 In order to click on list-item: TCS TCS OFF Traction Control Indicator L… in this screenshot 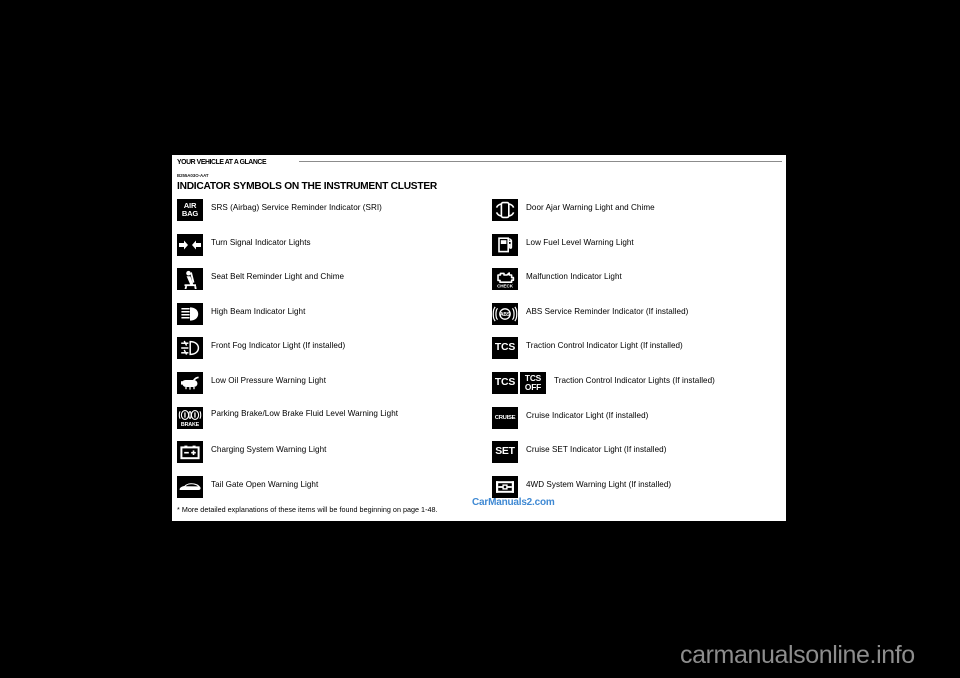, I will do `click(638, 389)`.